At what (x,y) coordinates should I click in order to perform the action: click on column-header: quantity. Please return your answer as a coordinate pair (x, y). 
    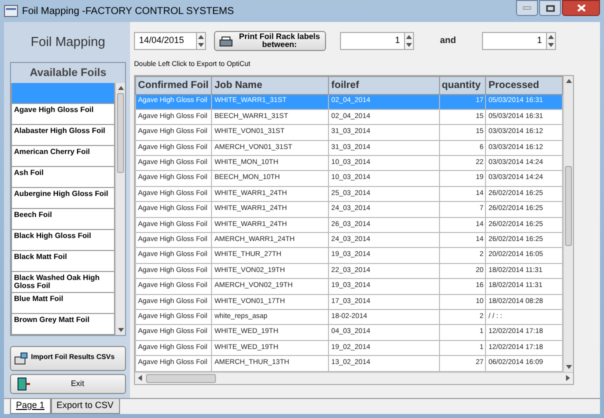
    Looking at the image, I should click on (462, 85).